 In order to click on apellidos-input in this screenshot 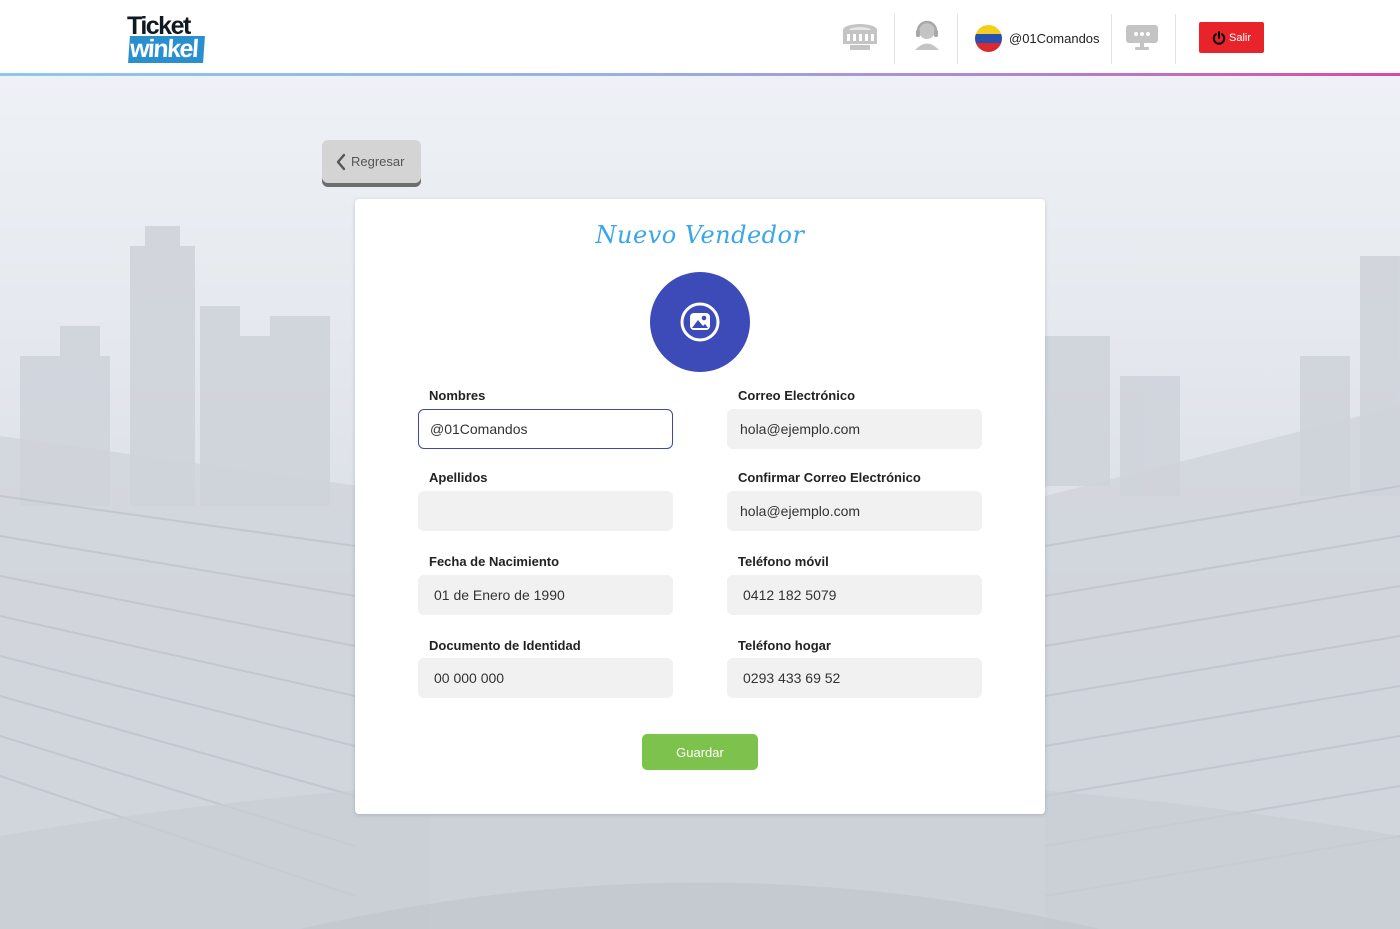, I will do `click(545, 511)`.